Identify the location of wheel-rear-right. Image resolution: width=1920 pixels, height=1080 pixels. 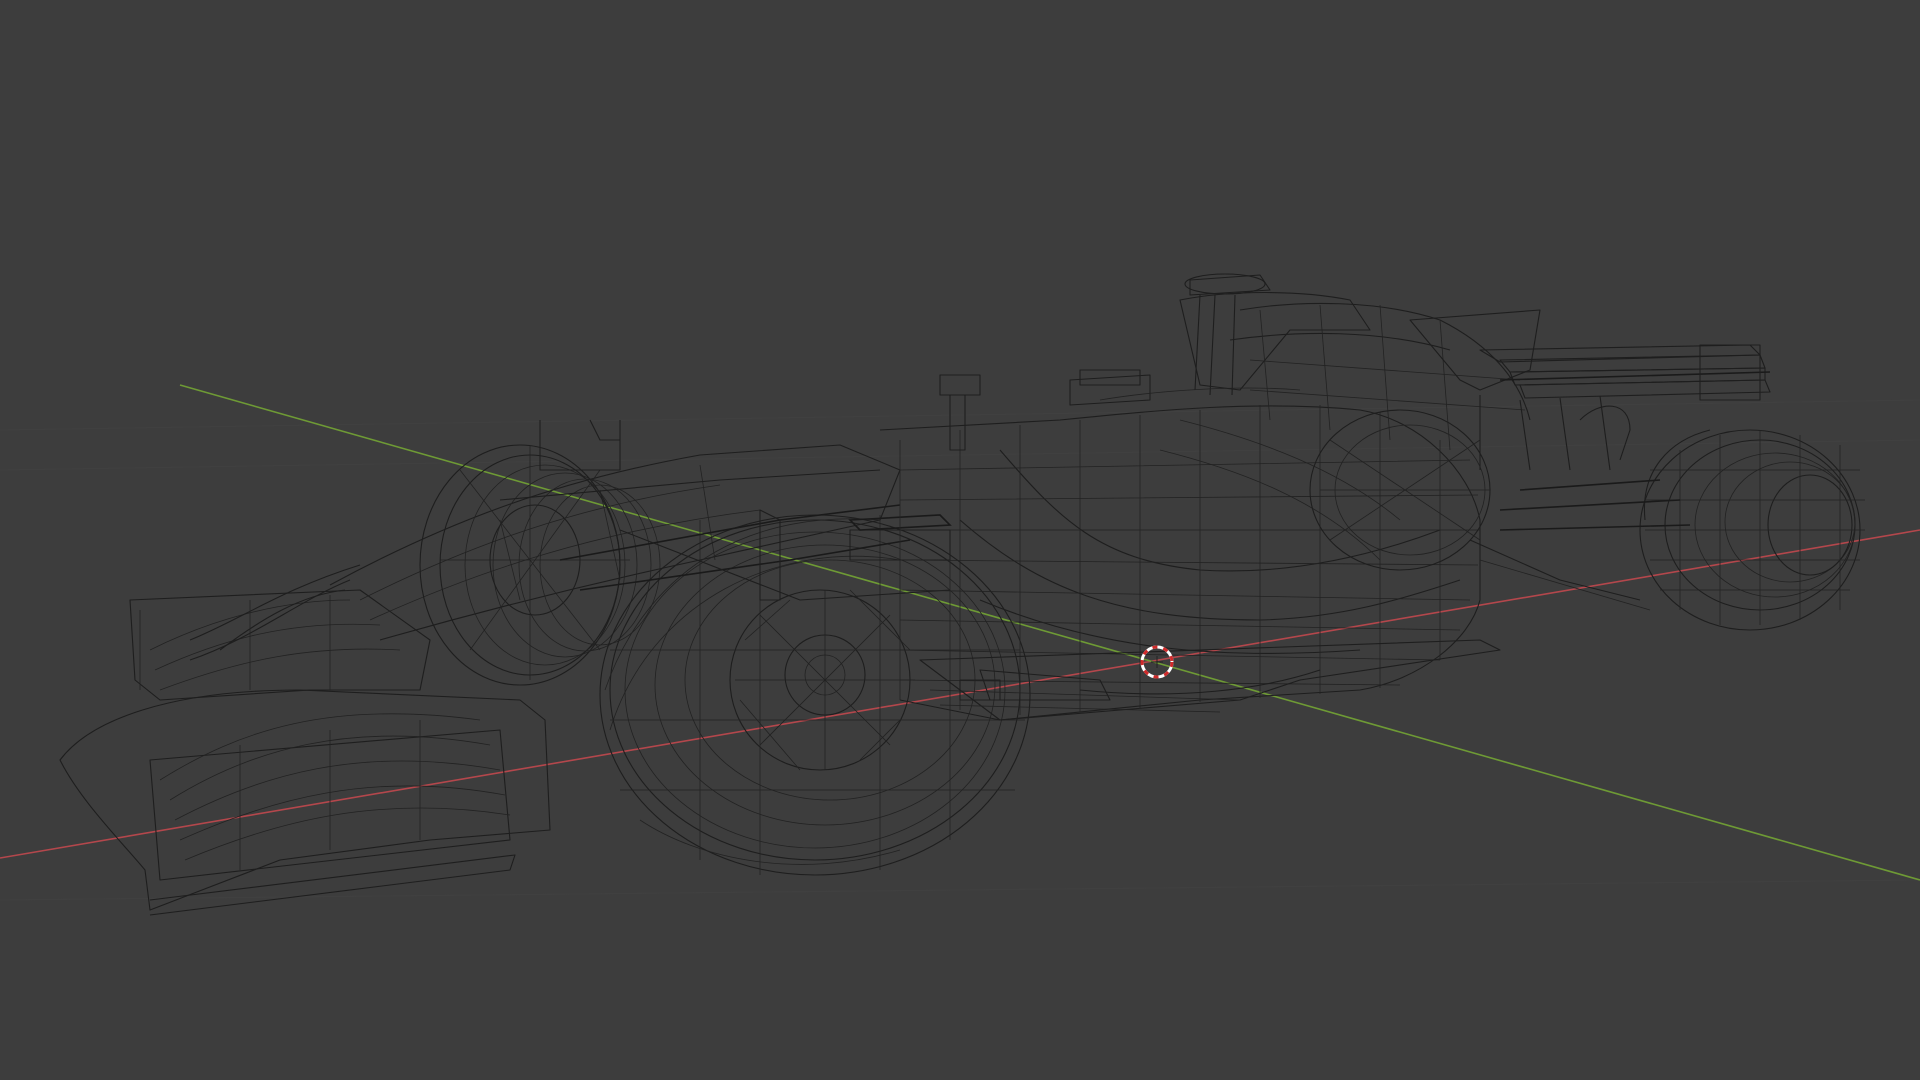
(1752, 530).